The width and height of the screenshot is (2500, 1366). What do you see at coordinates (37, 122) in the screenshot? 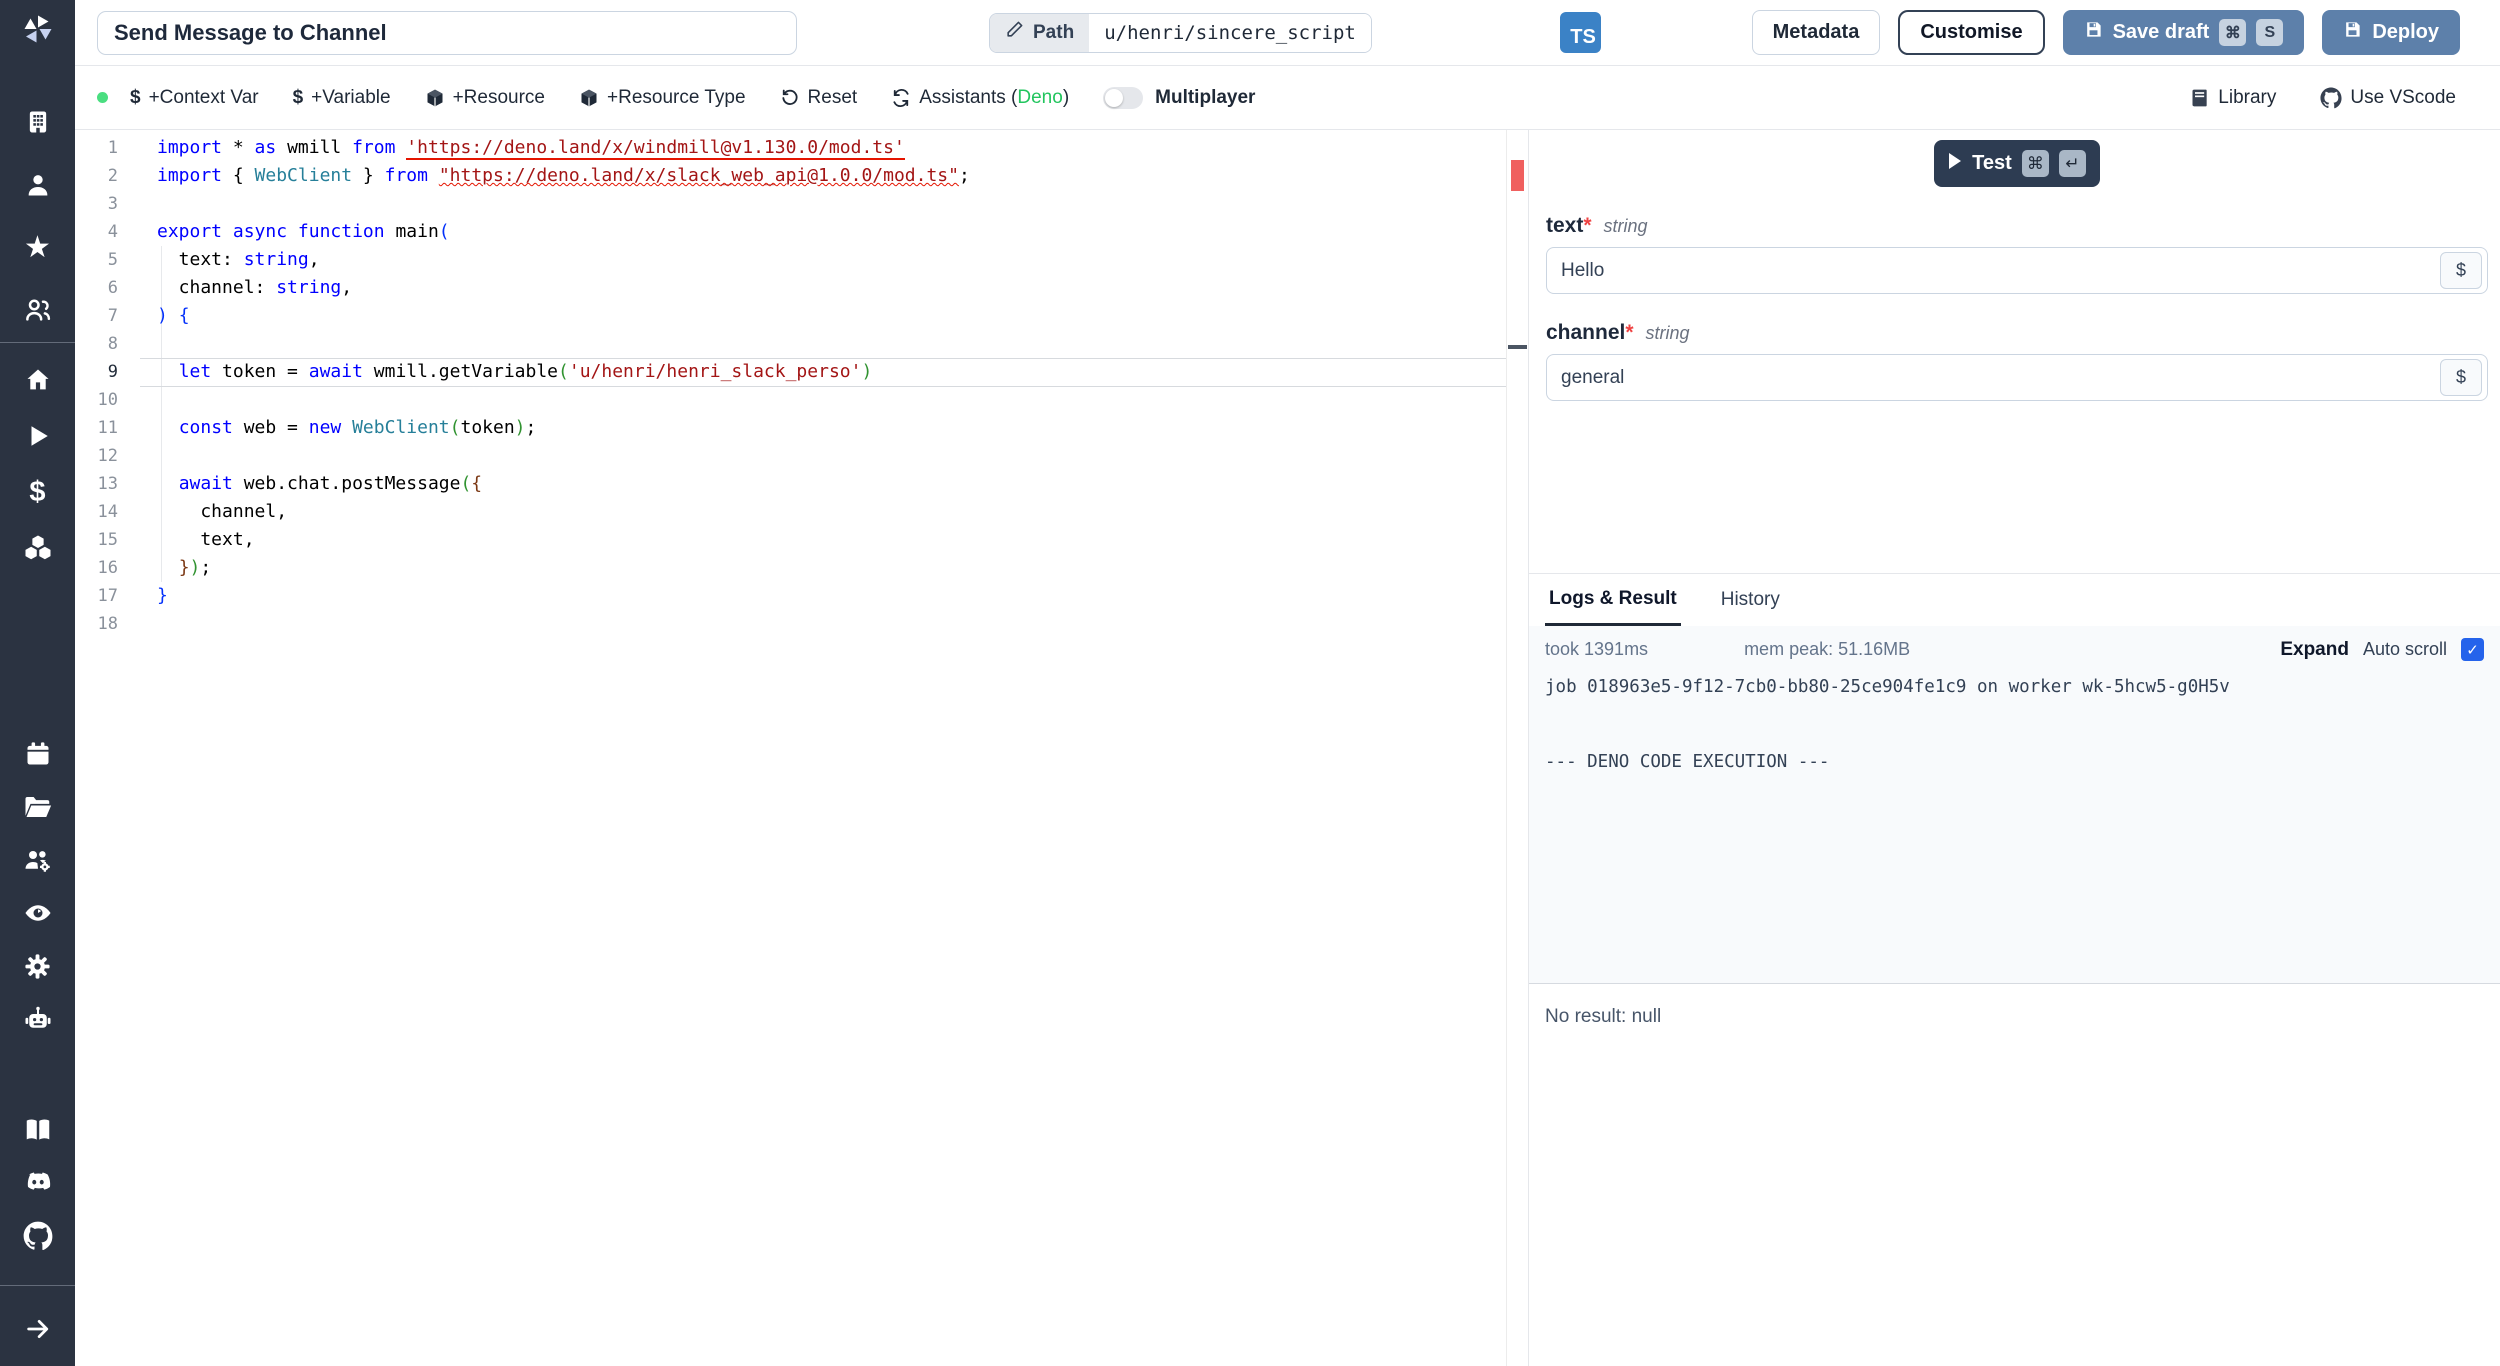
I see `workspace-building-icon` at bounding box center [37, 122].